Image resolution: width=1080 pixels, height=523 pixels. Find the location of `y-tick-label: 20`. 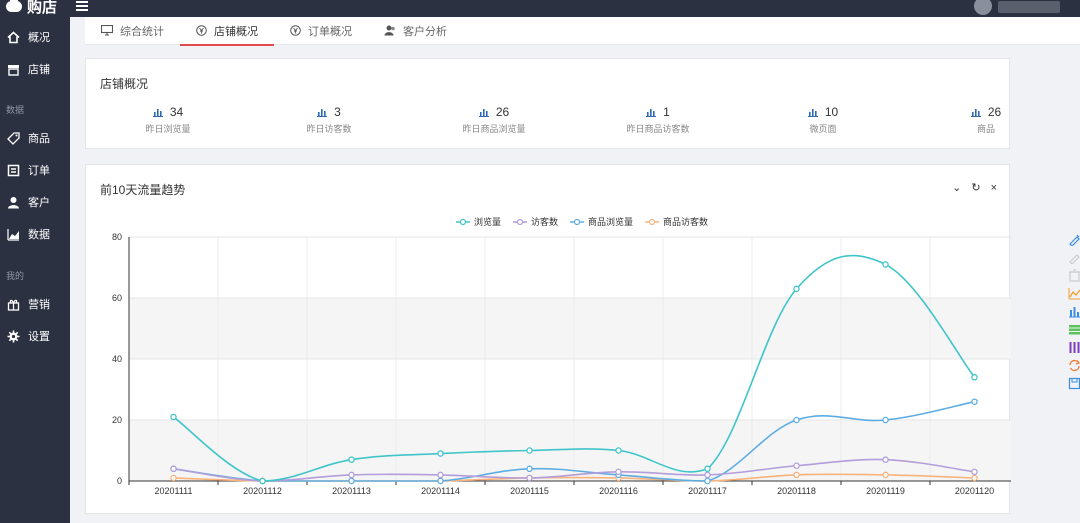

y-tick-label: 20 is located at coordinates (117, 420).